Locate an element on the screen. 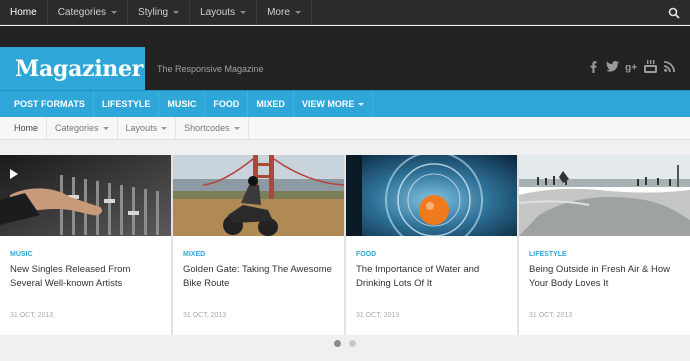  svg-text: g+ is located at coordinates (631, 67).